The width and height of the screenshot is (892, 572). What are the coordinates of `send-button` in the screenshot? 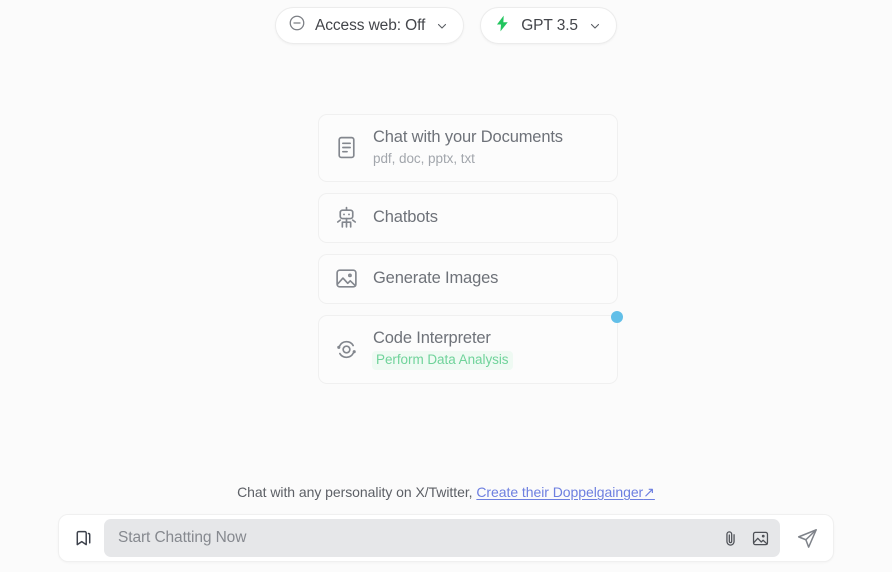 It's located at (807, 538).